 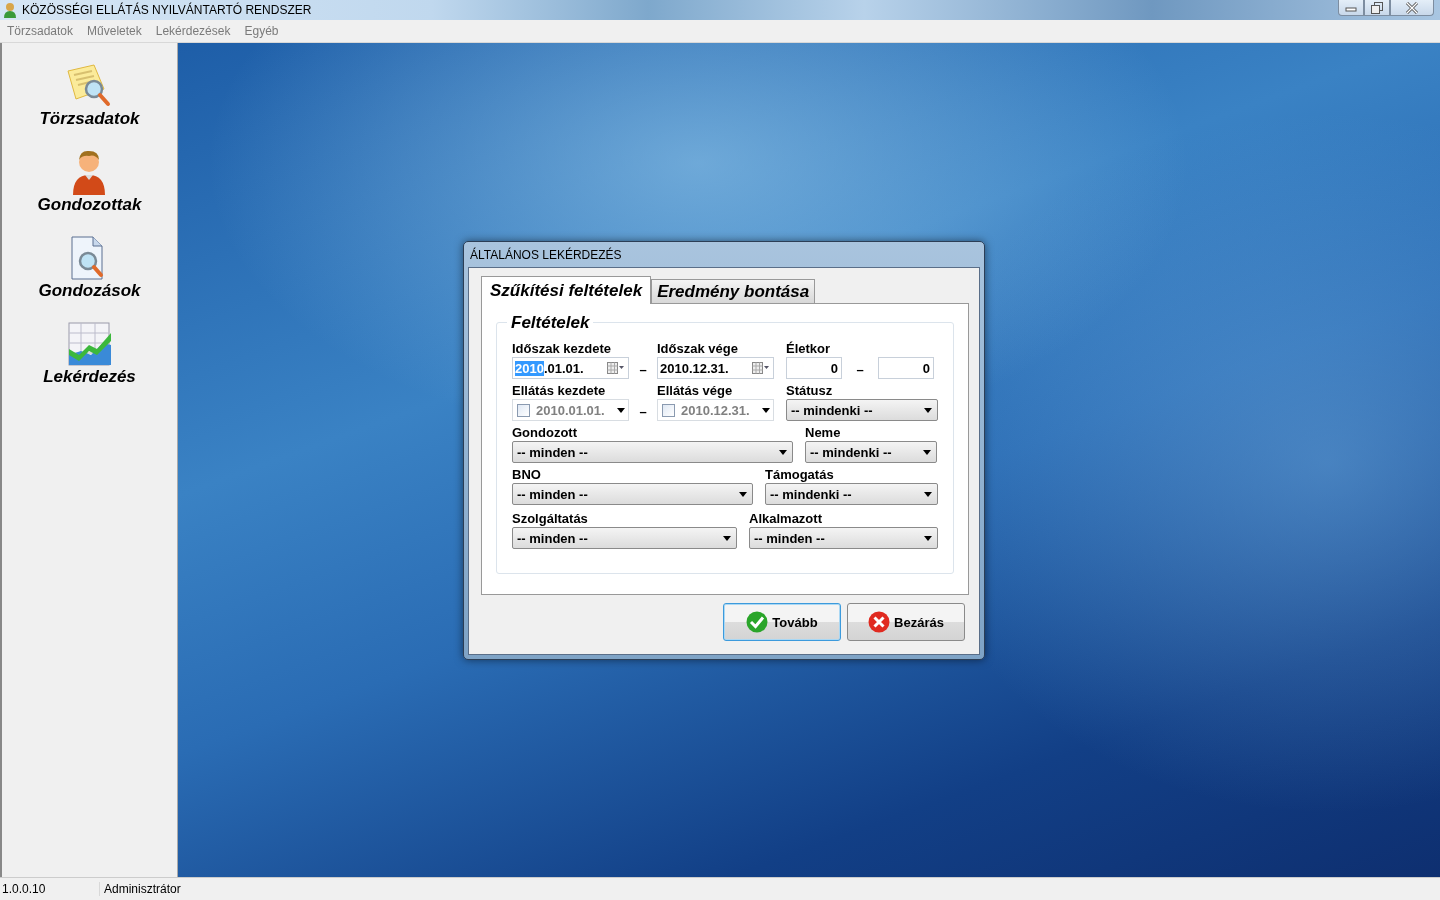 What do you see at coordinates (89, 119) in the screenshot?
I see `sidebar-label: Törzsadatok` at bounding box center [89, 119].